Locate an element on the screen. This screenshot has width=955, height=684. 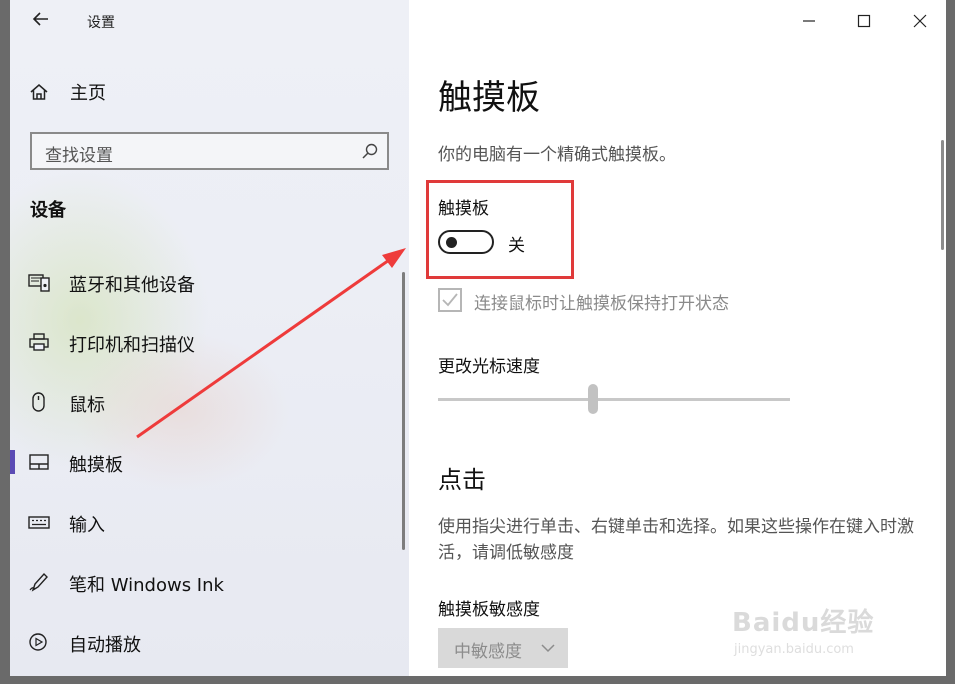
slider-track is located at coordinates (614, 399).